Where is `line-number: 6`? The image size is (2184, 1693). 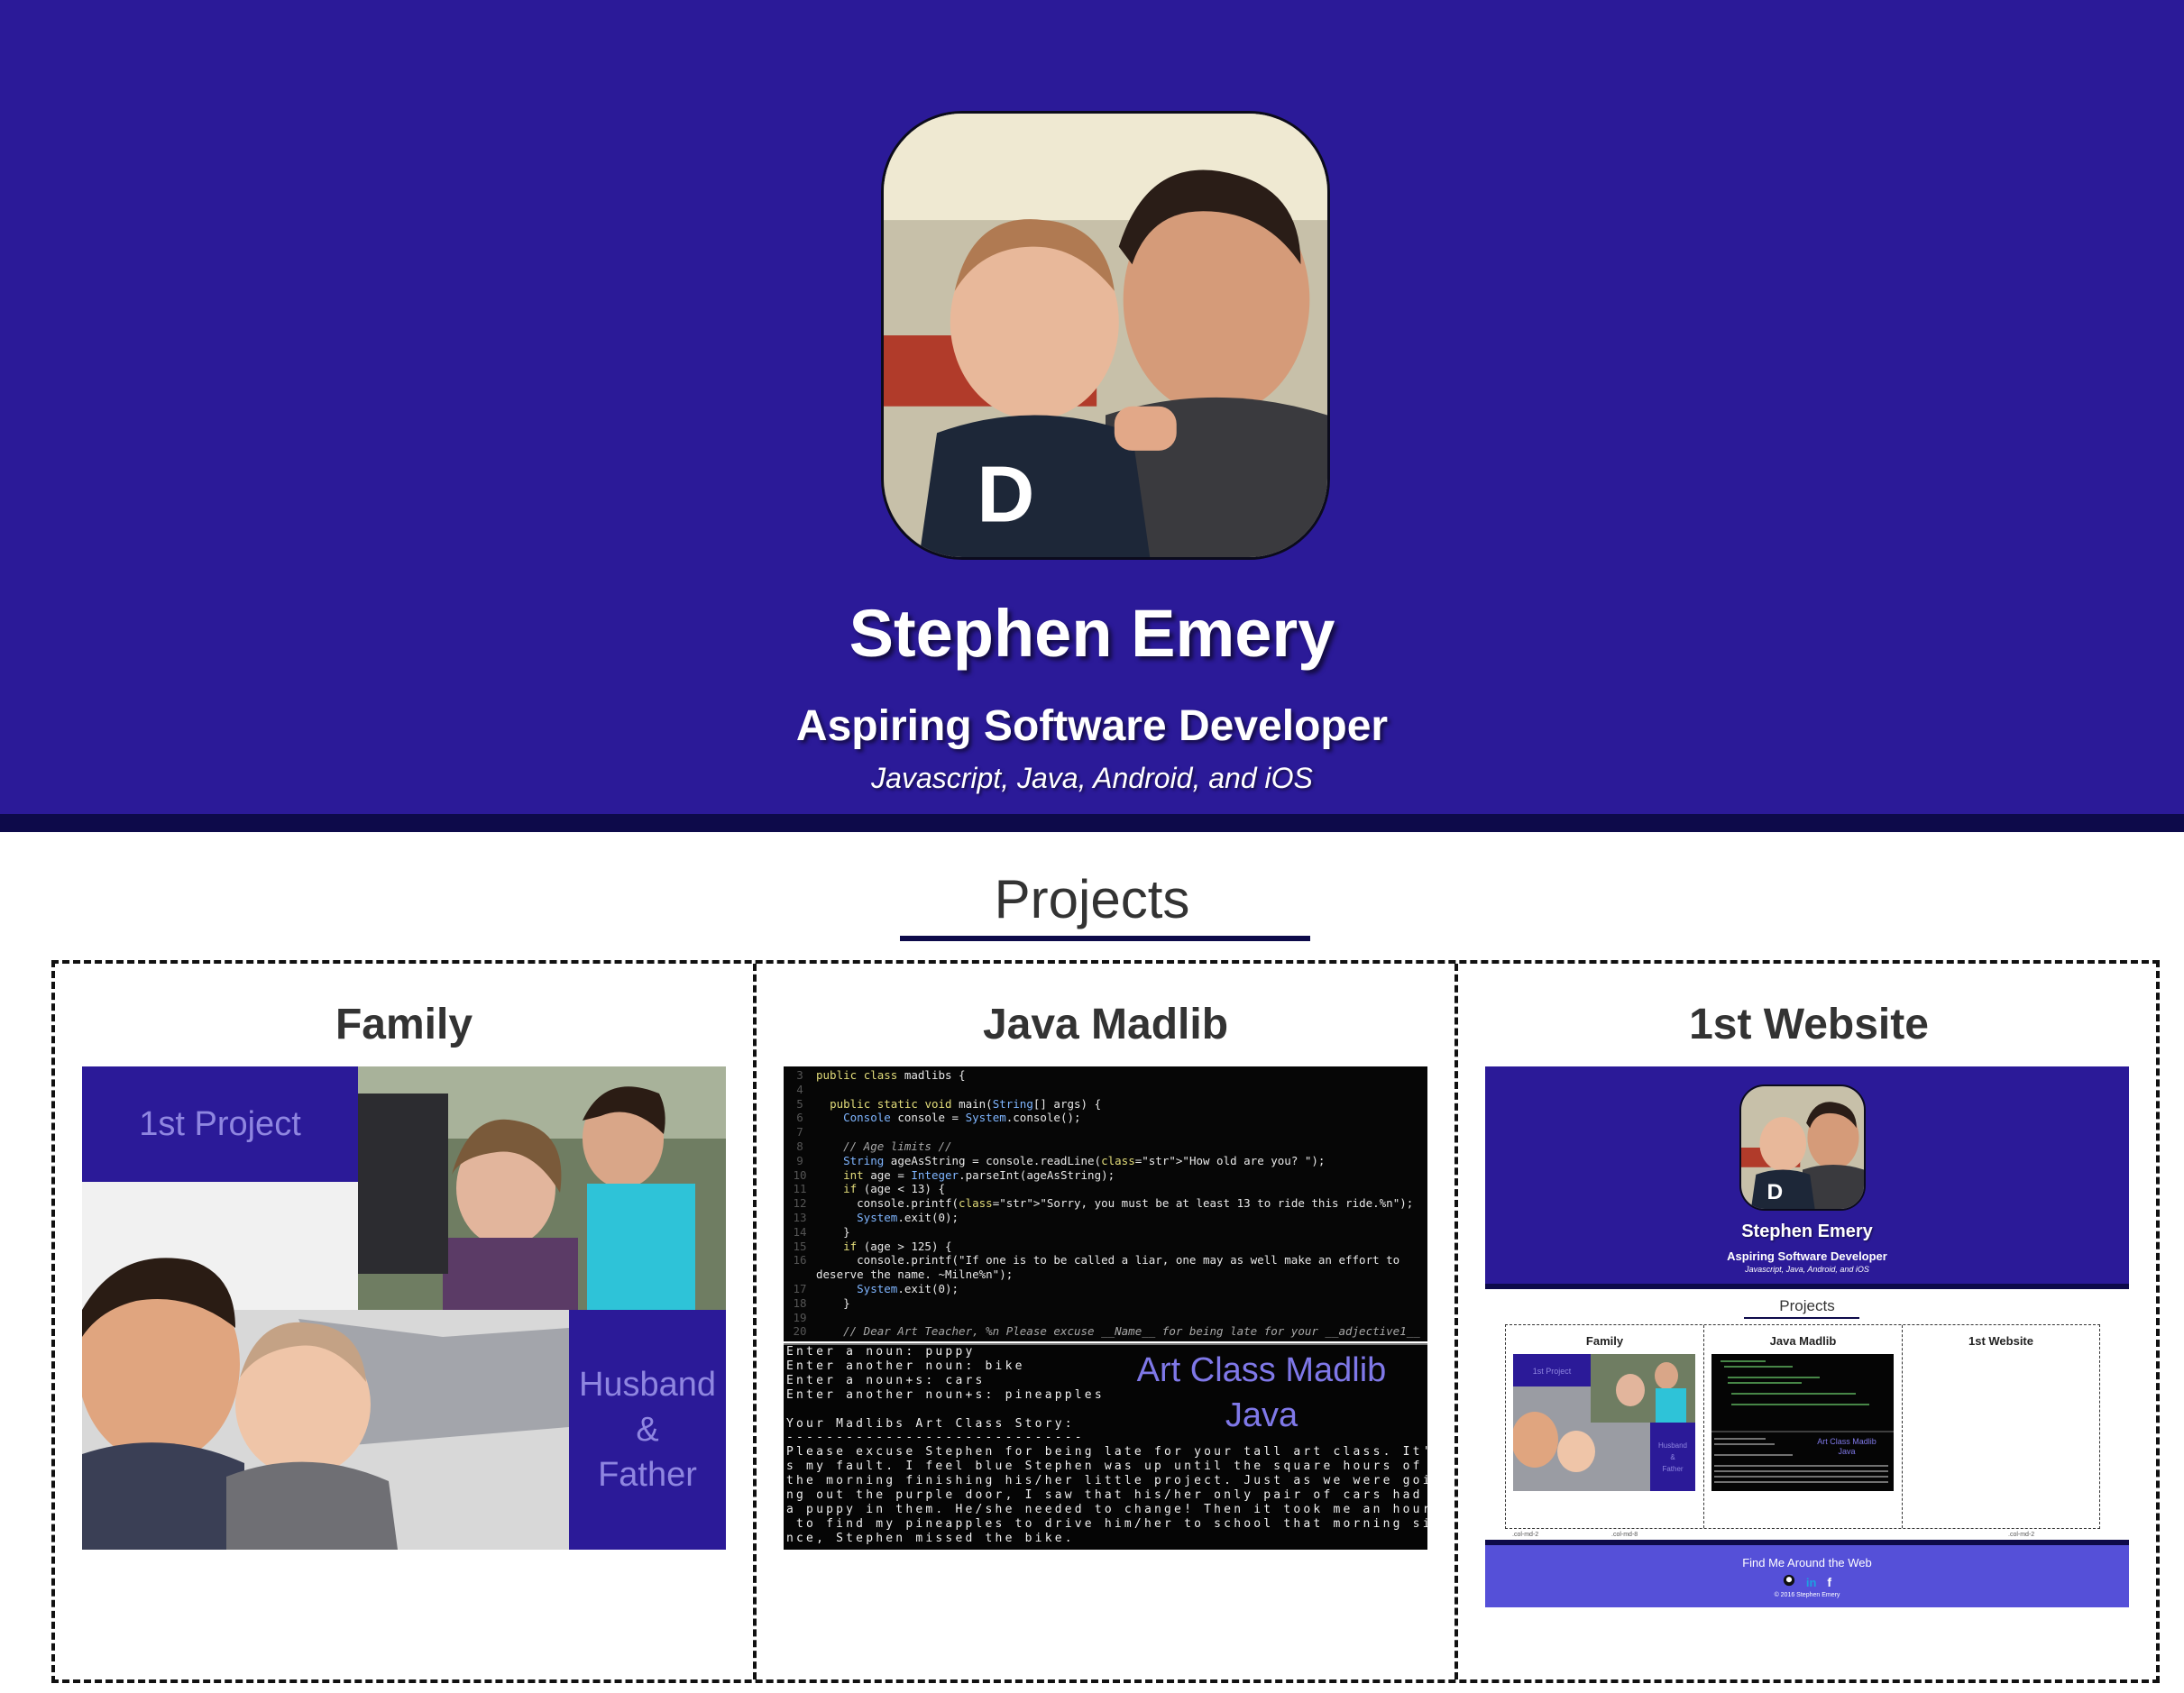 line-number: 6 is located at coordinates (799, 1118).